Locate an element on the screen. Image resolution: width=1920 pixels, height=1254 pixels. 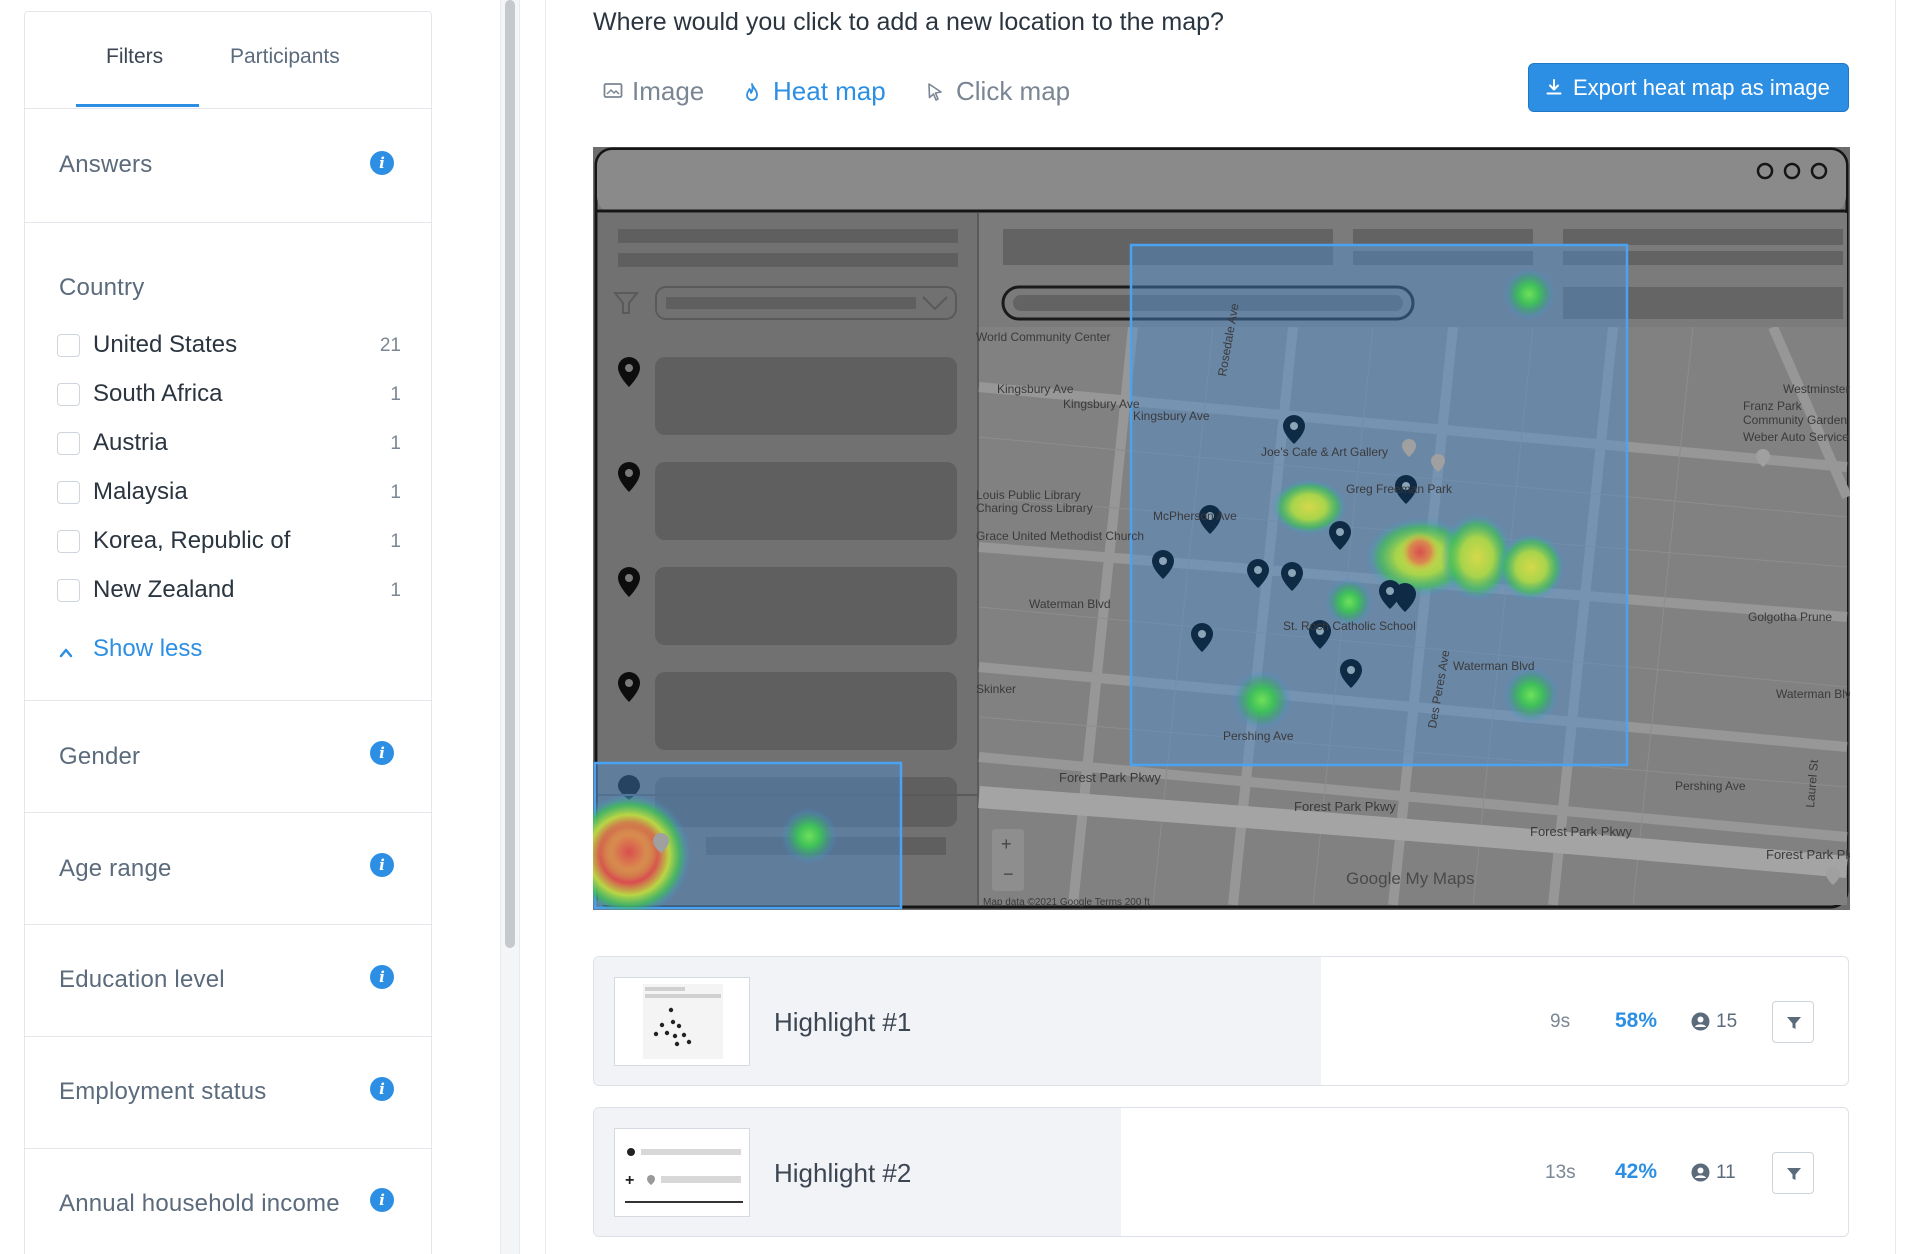
highlight-thumbnail: + is located at coordinates (682, 1172).